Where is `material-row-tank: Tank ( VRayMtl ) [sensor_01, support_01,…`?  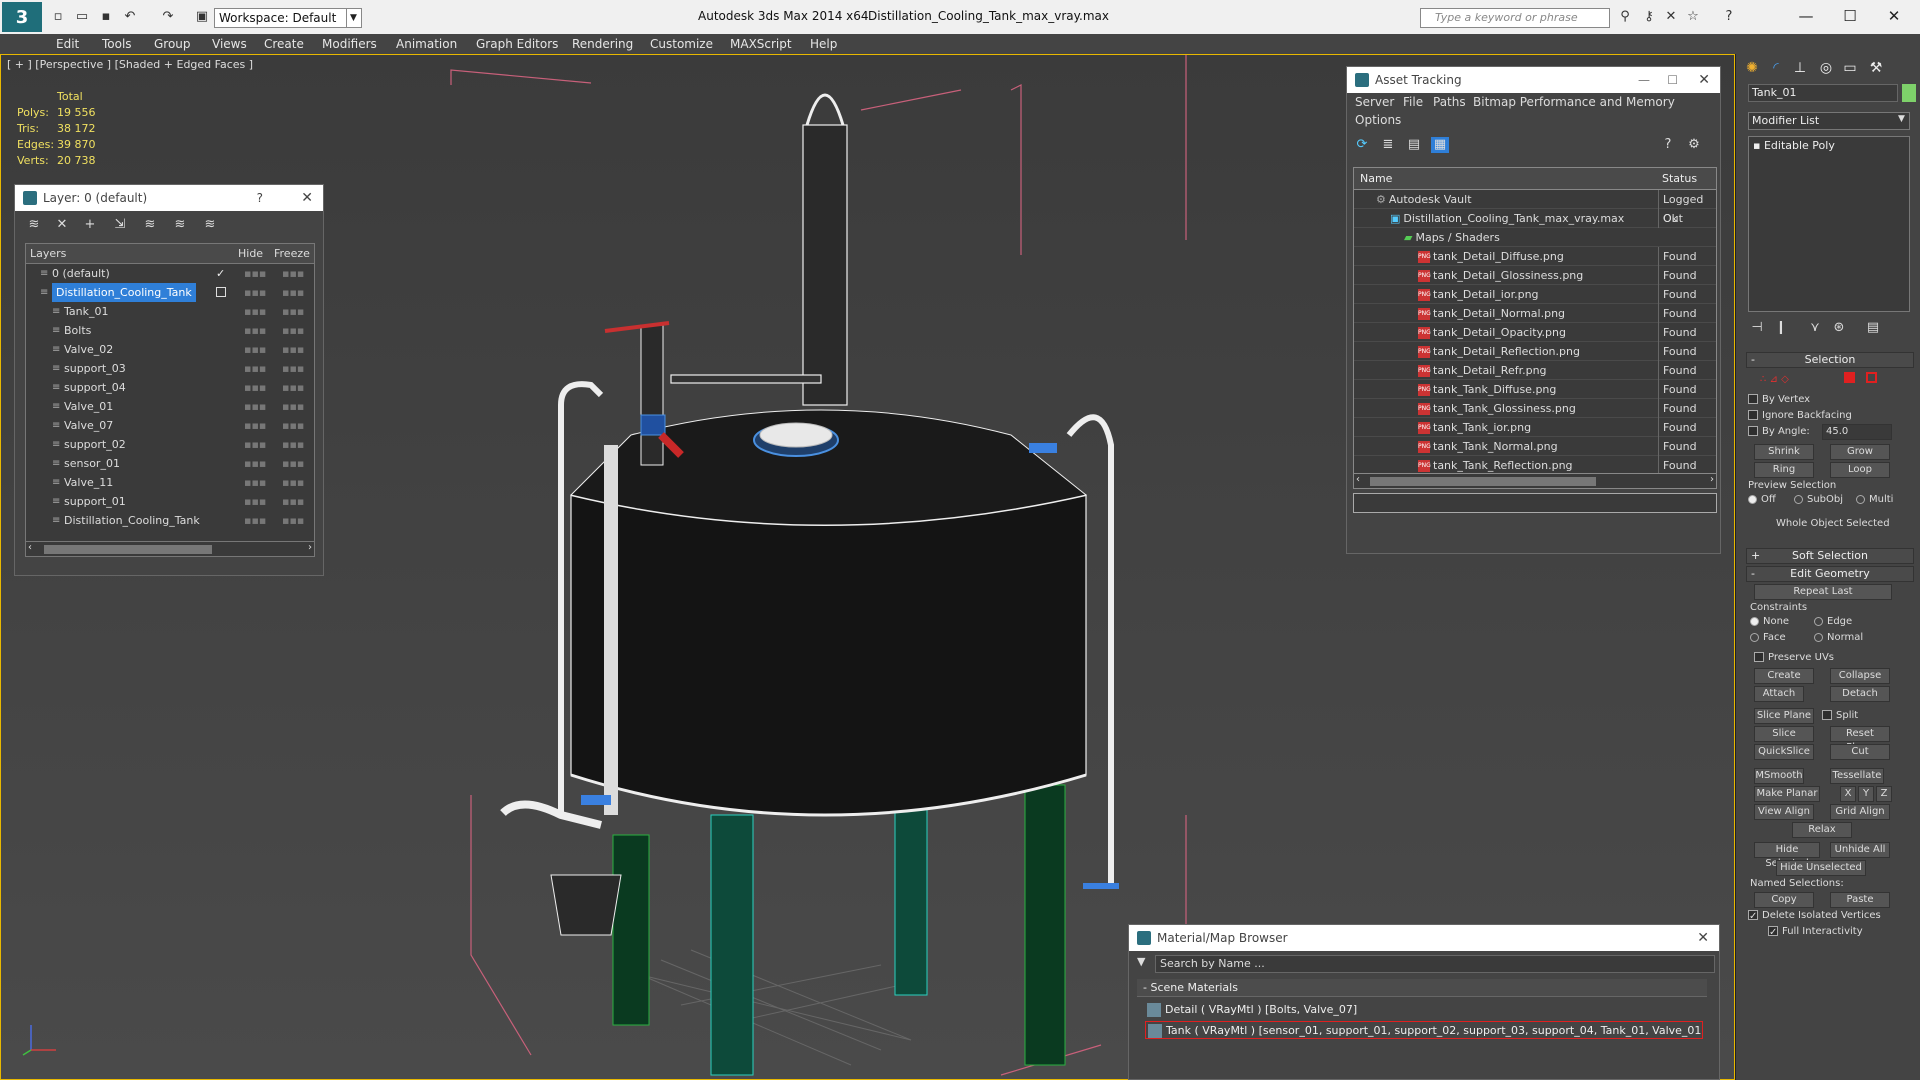 material-row-tank: Tank ( VRayMtl ) [sensor_01, support_01,… is located at coordinates (1424, 1030).